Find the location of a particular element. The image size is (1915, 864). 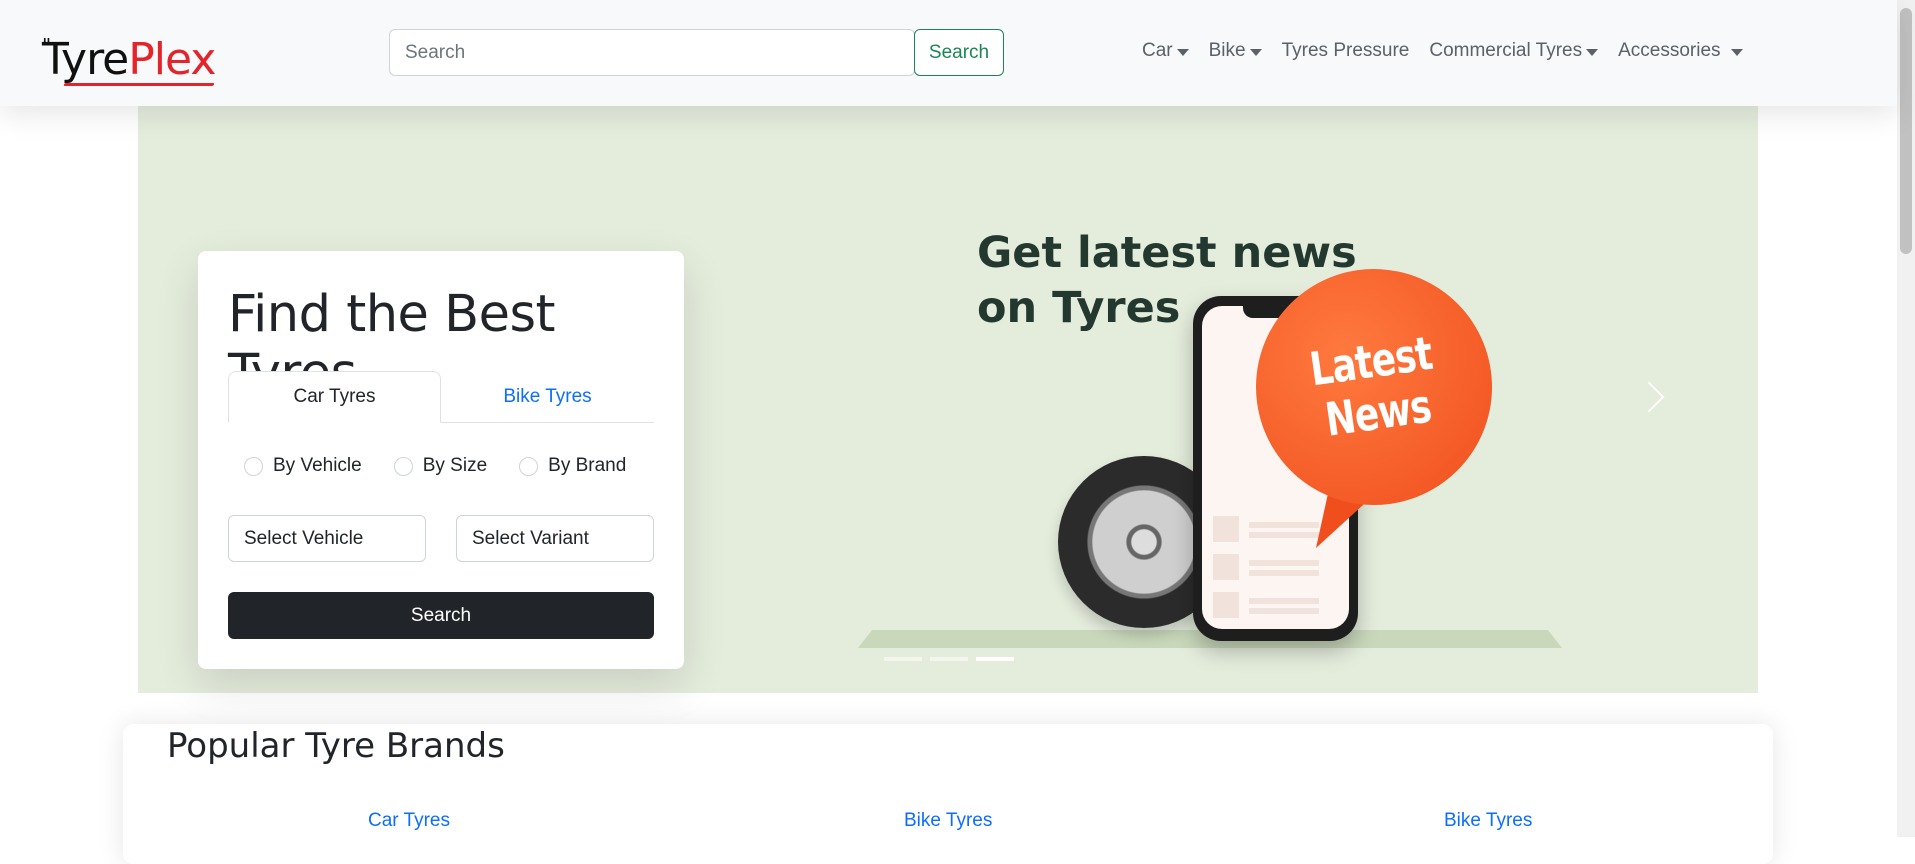

finder-search-button: Search is located at coordinates (441, 615).